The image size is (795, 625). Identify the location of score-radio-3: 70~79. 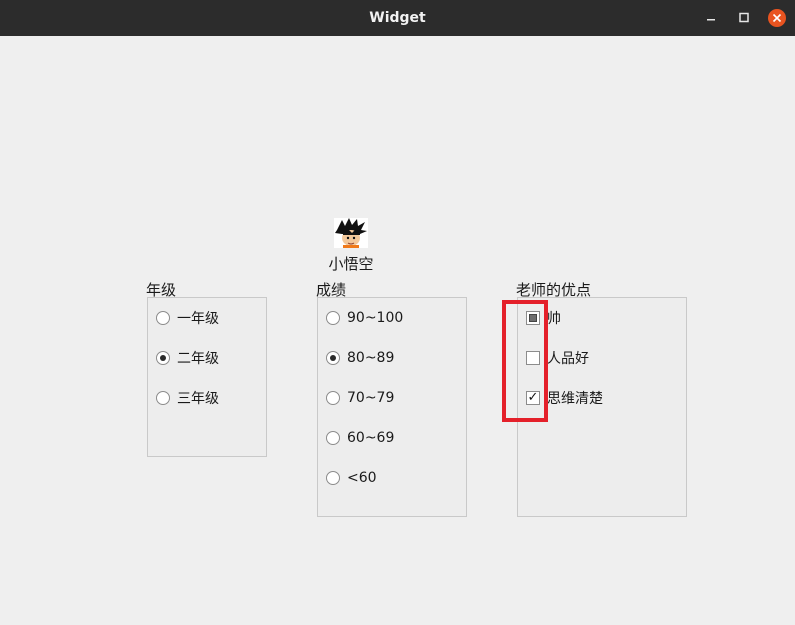
(360, 398).